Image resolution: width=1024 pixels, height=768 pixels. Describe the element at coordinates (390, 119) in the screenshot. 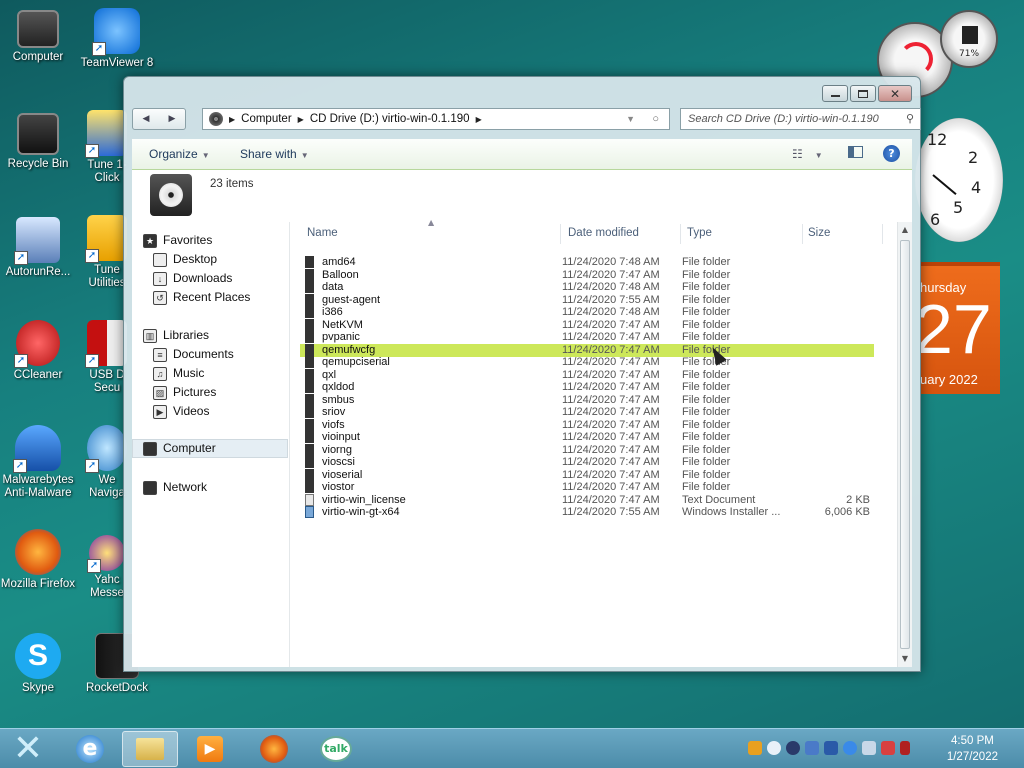

I see `breadcrumb-cd-drive: CD Drive (D:) virtio-win-0.1.190` at that location.